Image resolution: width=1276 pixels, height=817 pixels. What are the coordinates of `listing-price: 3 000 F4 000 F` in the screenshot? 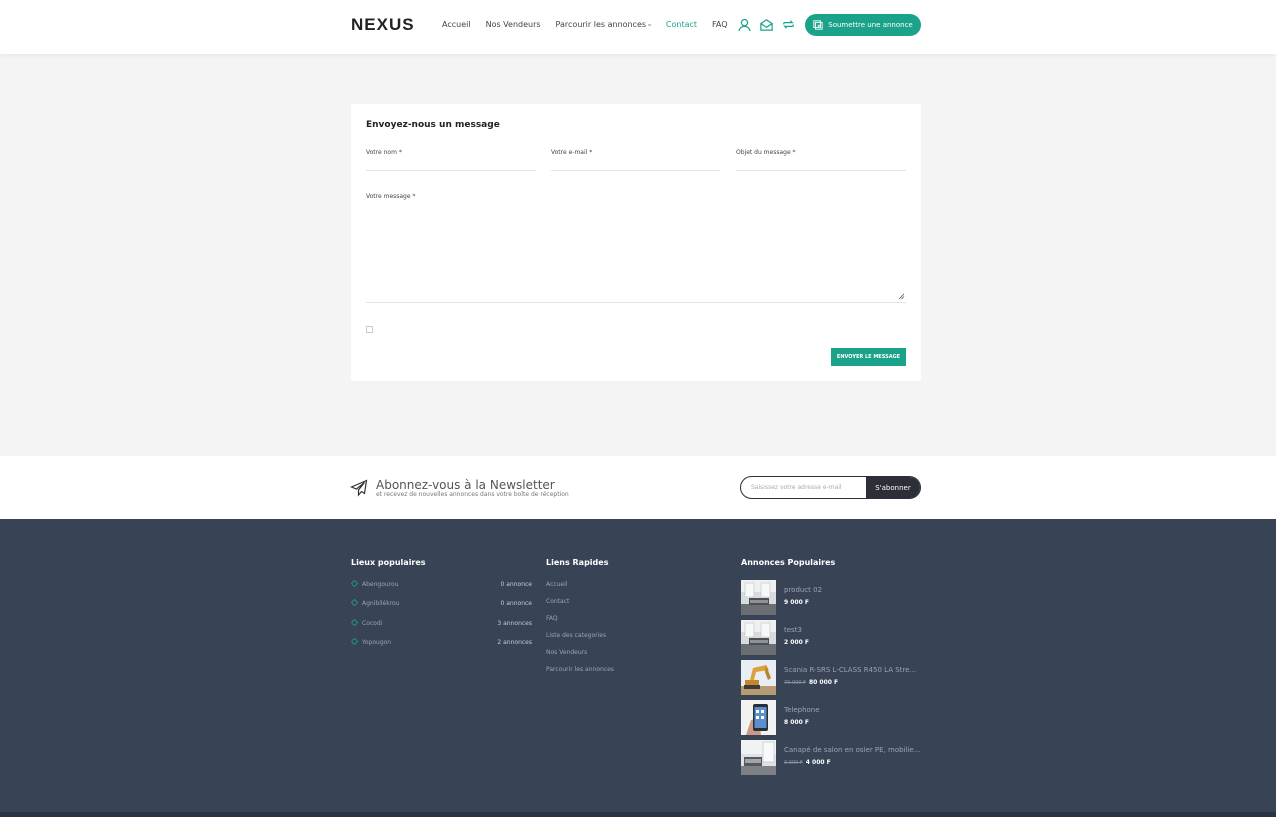 It's located at (807, 762).